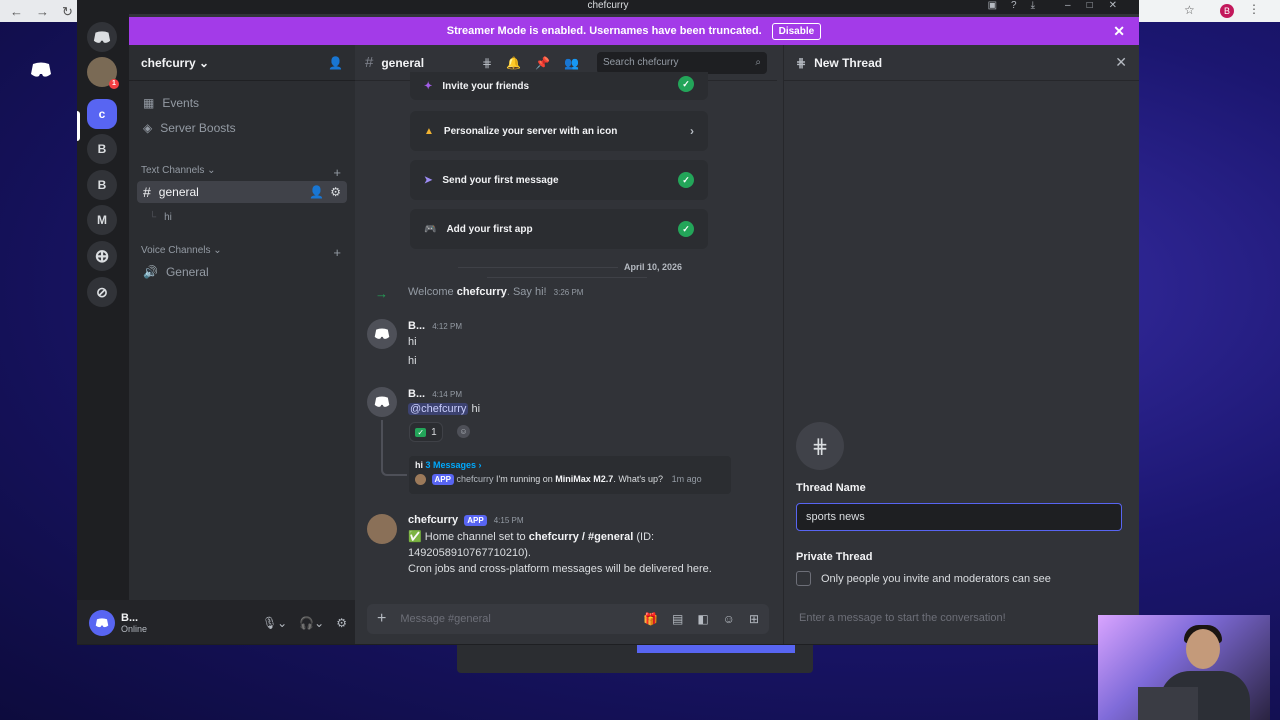  I want to click on user-mention: @chefcurry, so click(438, 409).